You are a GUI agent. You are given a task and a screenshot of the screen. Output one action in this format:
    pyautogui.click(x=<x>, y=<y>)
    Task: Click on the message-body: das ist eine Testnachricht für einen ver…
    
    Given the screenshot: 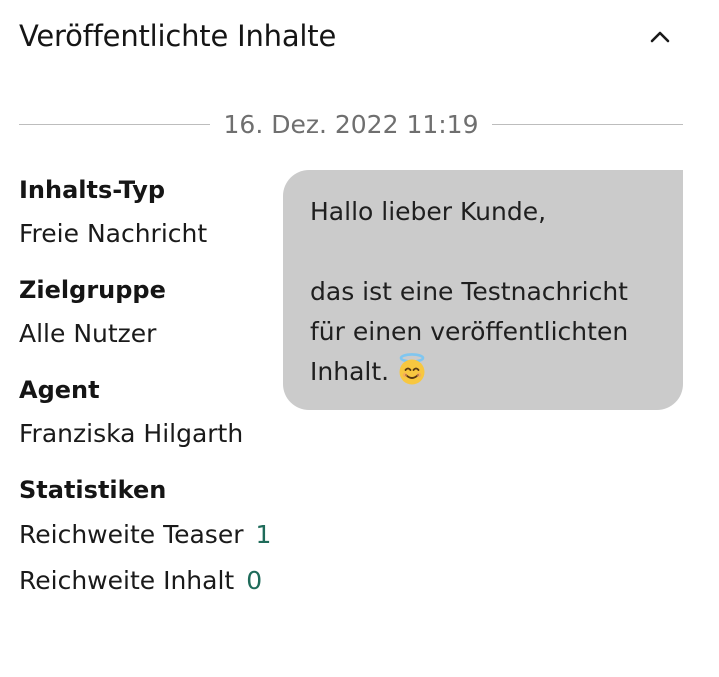 What is the action you would take?
    pyautogui.click(x=483, y=335)
    